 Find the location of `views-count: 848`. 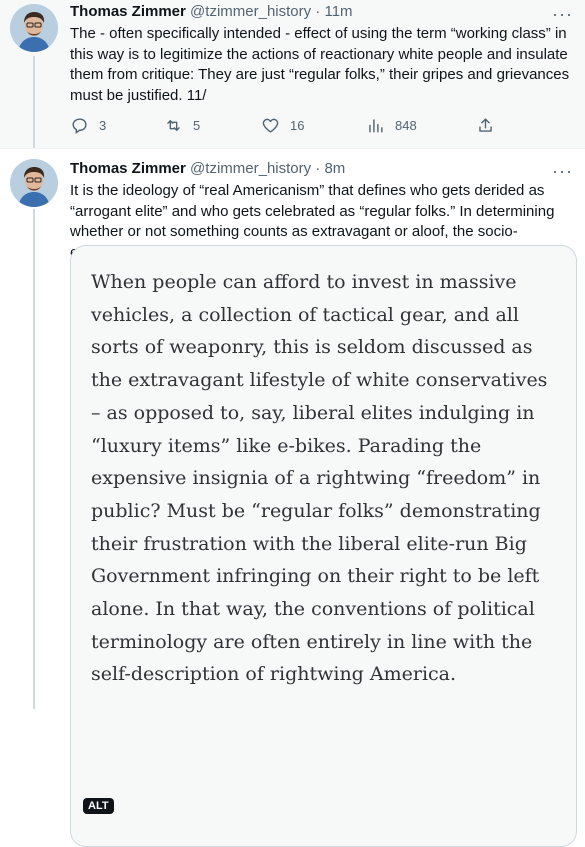

views-count: 848 is located at coordinates (406, 125).